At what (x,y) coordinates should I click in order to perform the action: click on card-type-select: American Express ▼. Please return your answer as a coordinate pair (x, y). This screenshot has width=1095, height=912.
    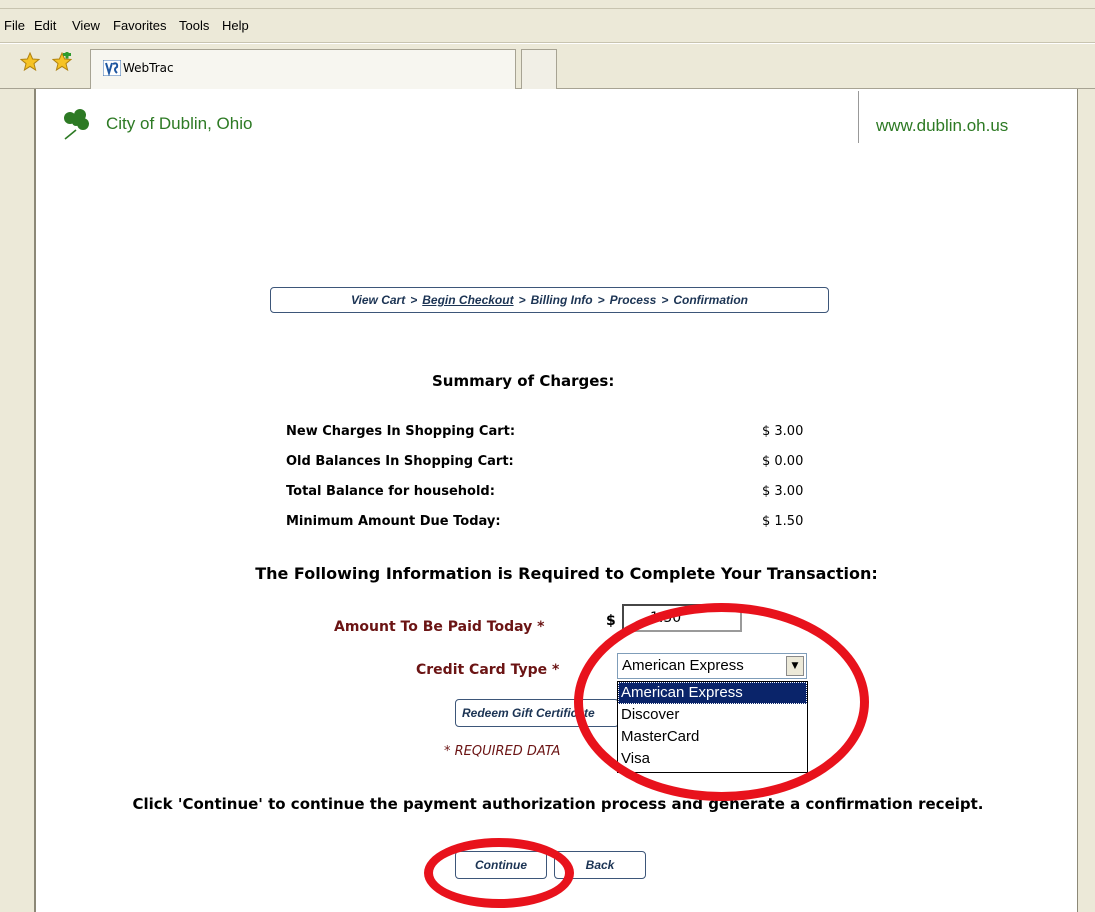
    Looking at the image, I should click on (712, 666).